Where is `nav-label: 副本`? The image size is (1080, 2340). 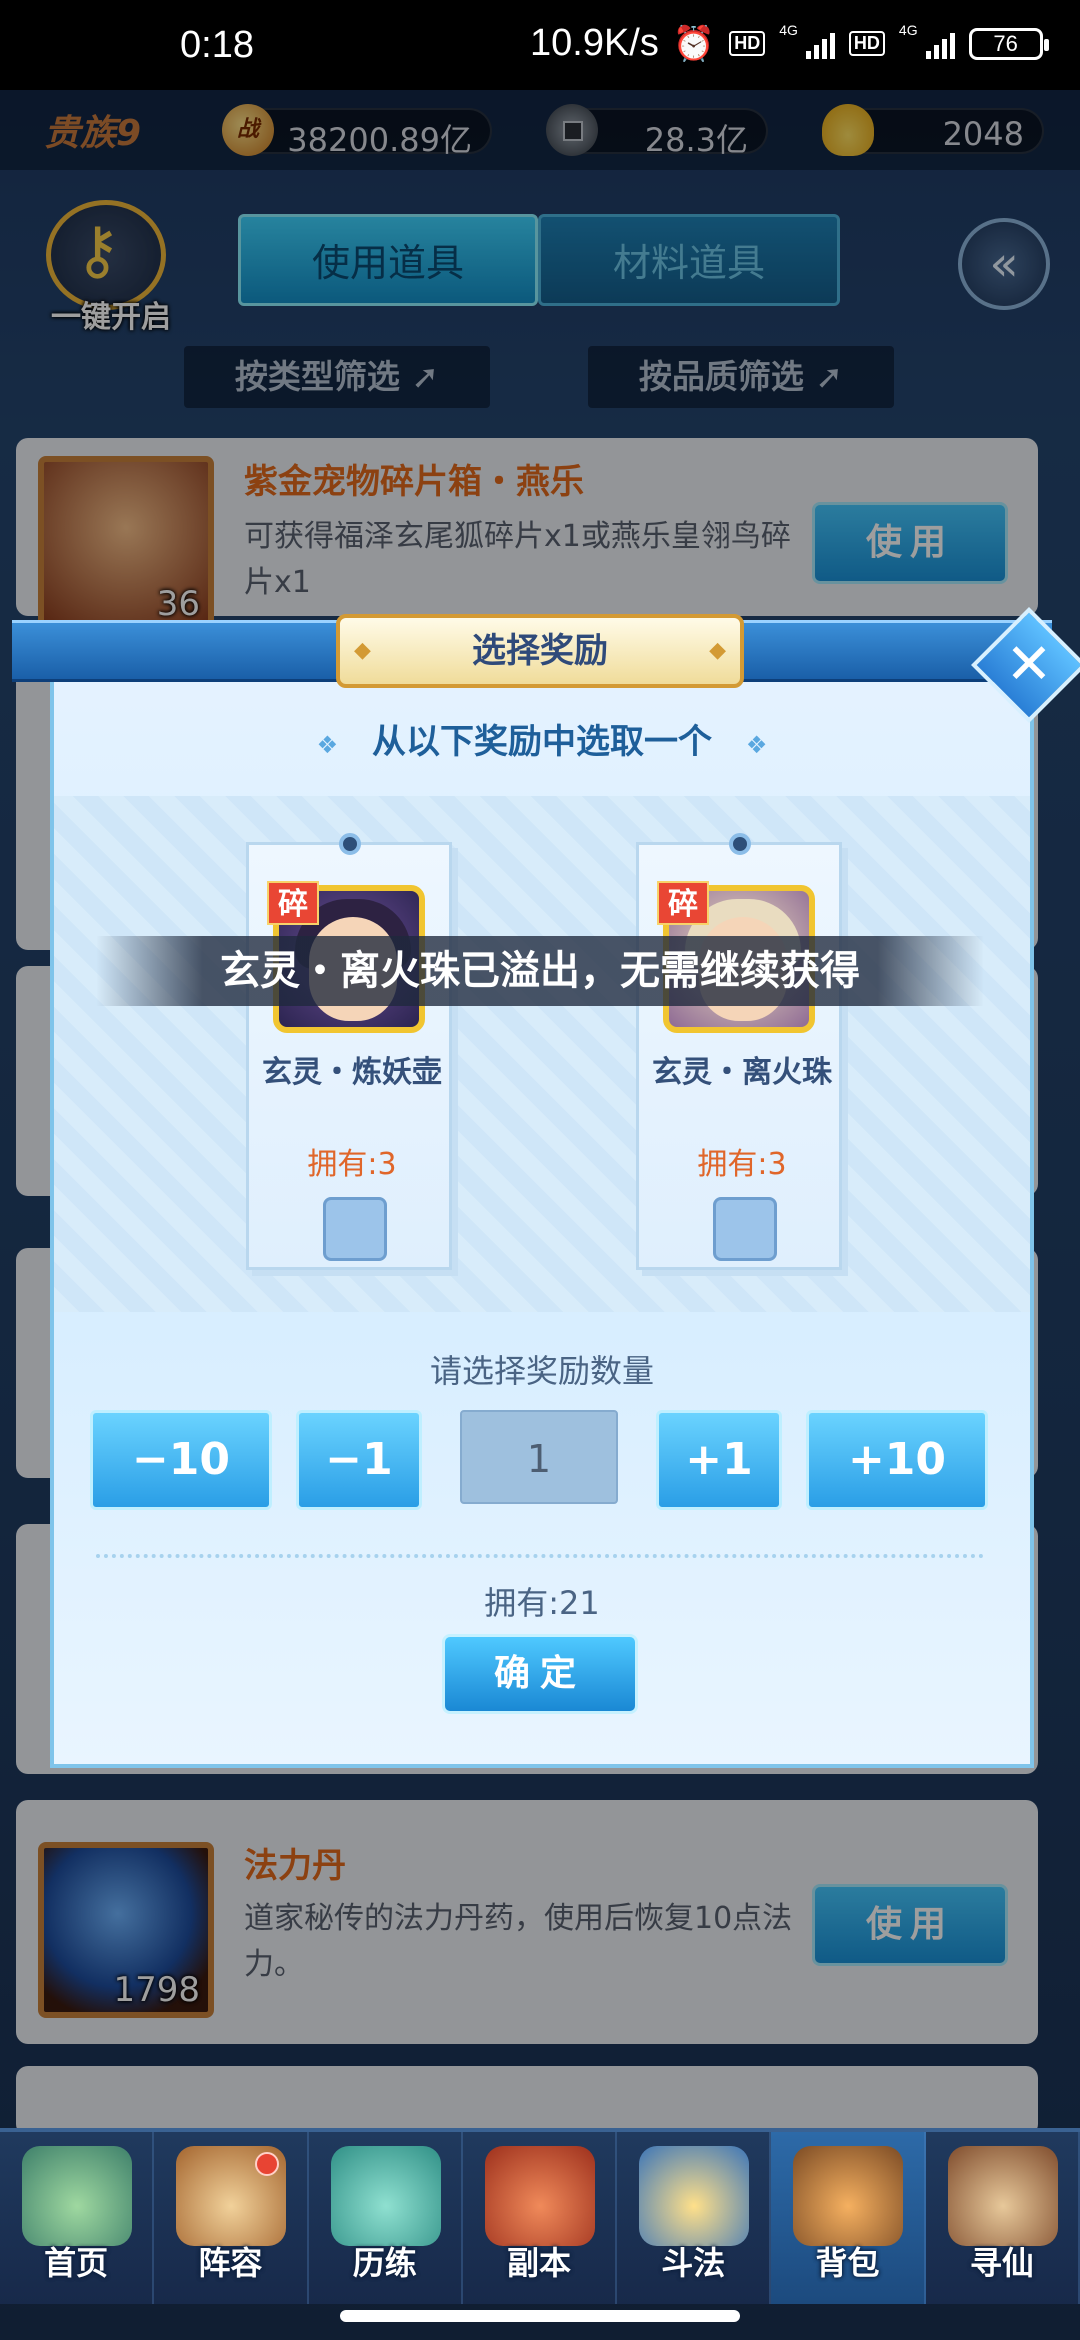
nav-label: 副本 is located at coordinates (538, 2263).